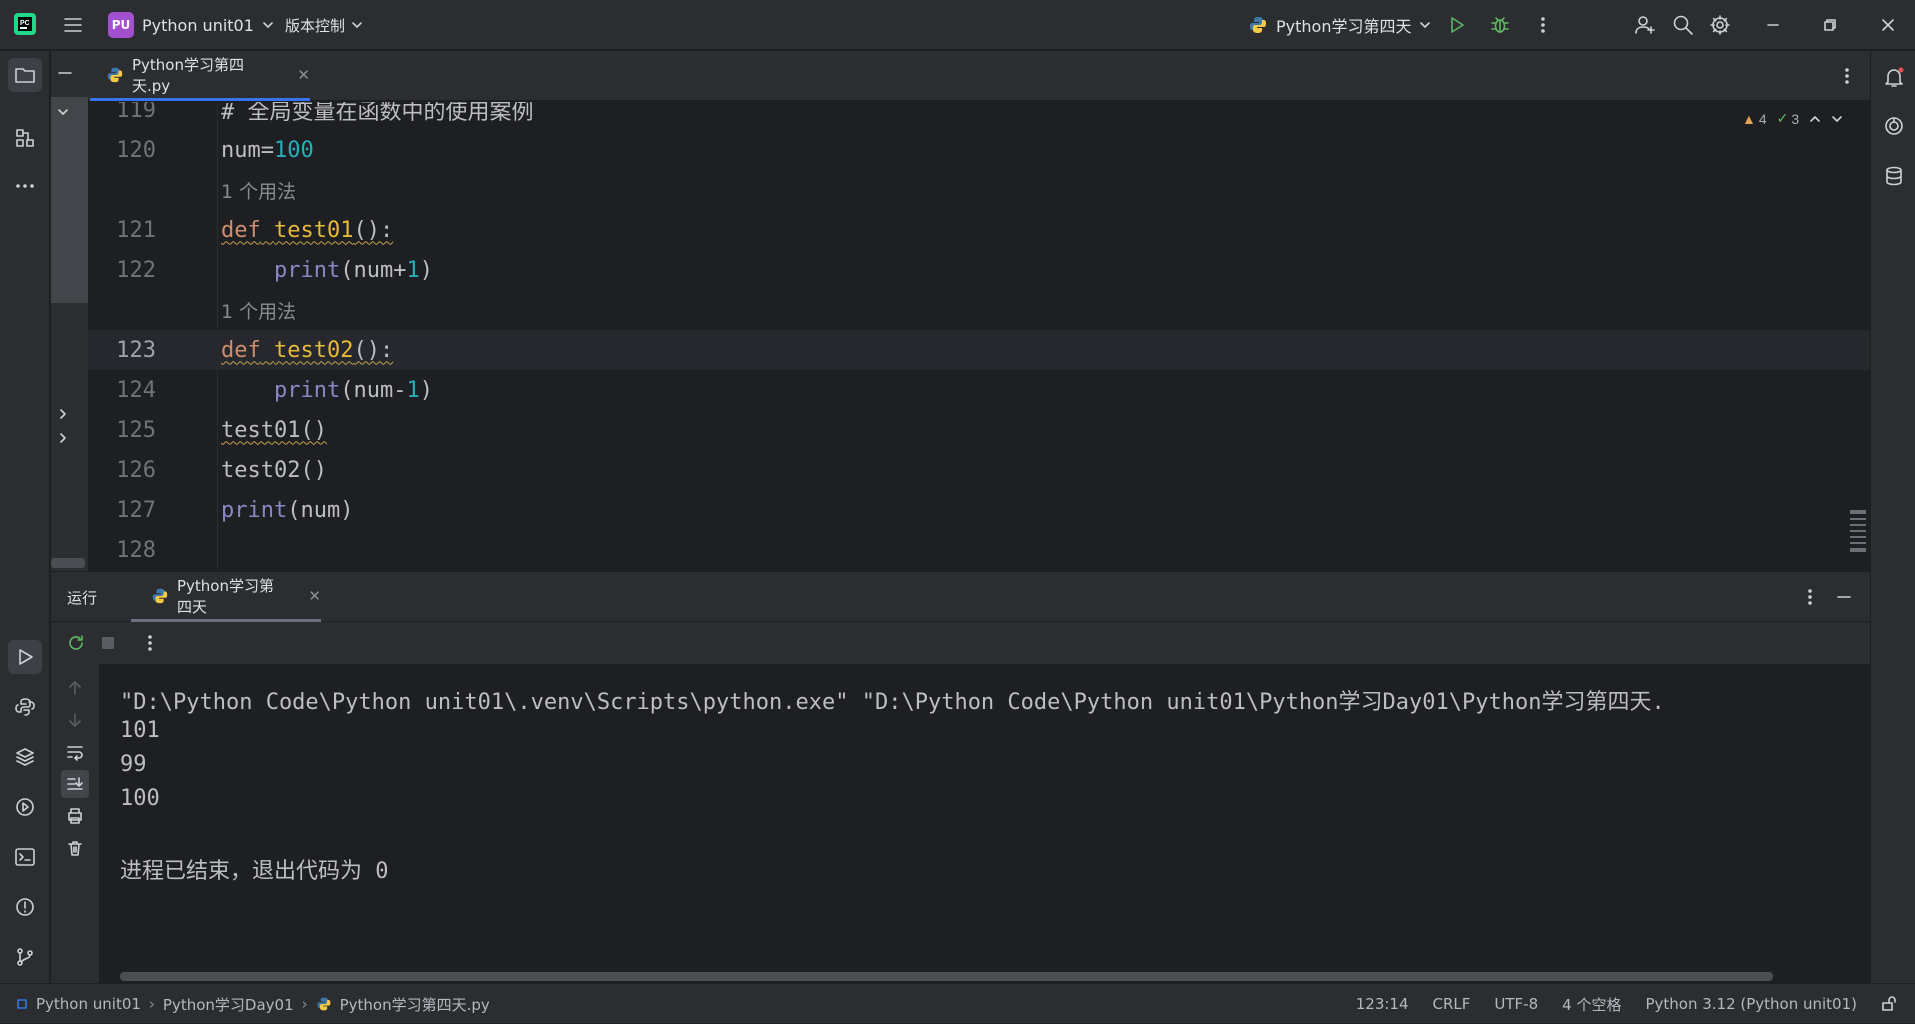 This screenshot has width=1915, height=1024. Describe the element at coordinates (307, 350) in the screenshot. I see `code-text: def test02():` at that location.